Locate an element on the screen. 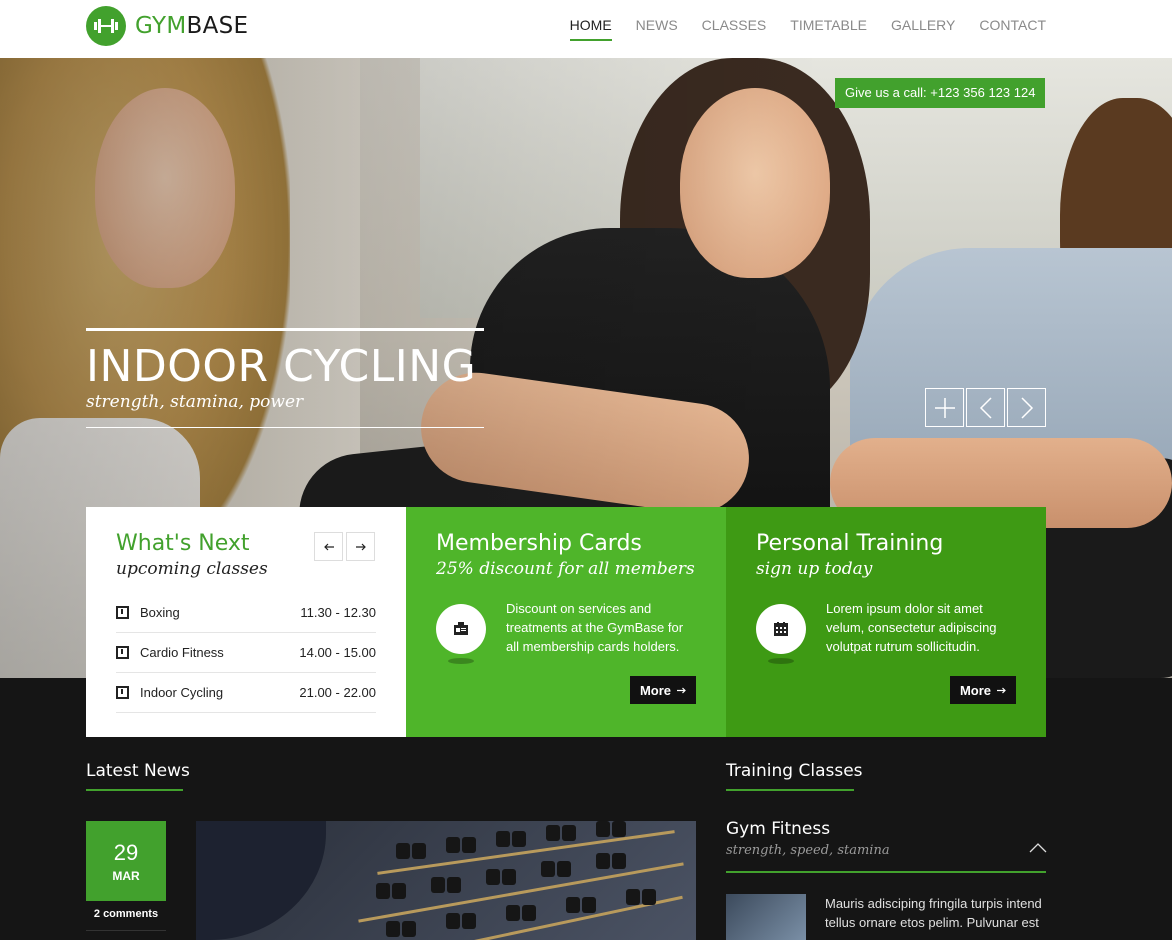 This screenshot has height=940, width=1172. slider-prev-button is located at coordinates (985, 407).